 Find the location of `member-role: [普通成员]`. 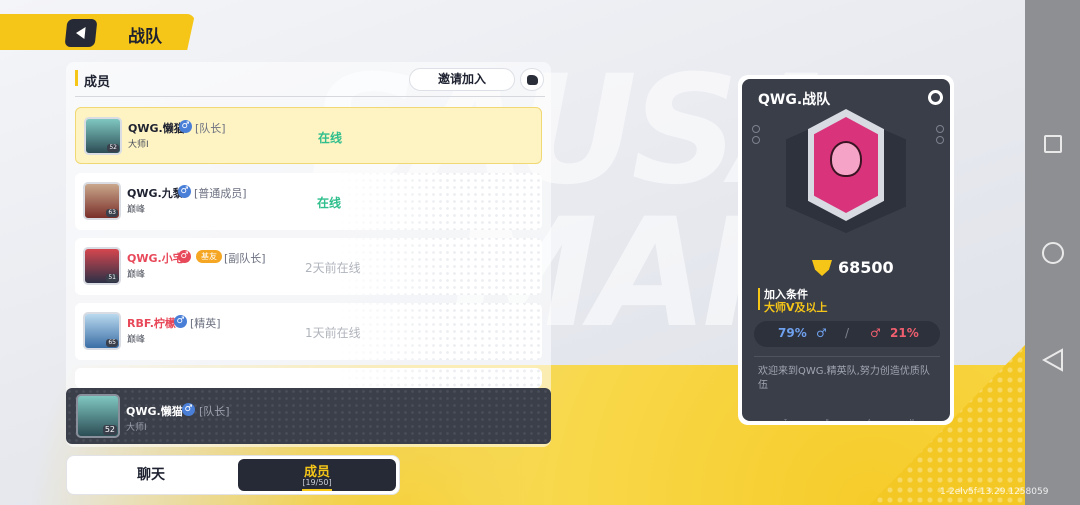

member-role: [普通成员] is located at coordinates (220, 193).